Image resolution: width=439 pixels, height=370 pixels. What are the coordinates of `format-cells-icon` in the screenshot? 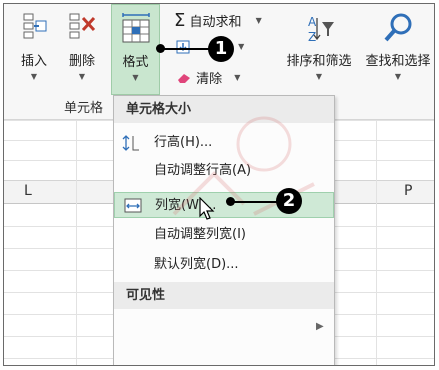 It's located at (136, 28).